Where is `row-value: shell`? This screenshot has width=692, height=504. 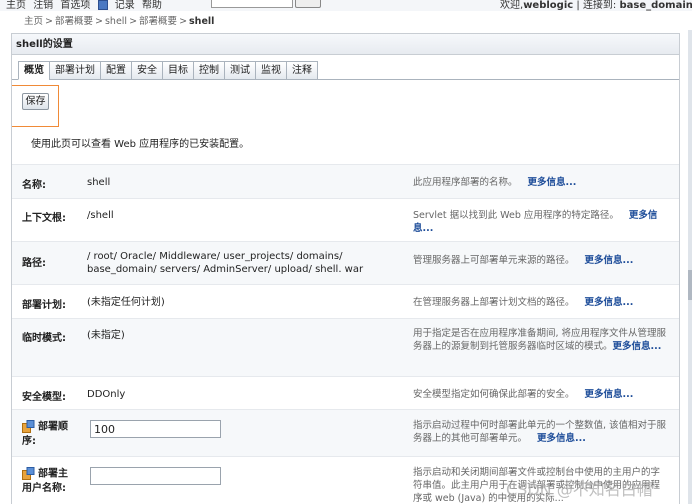 row-value: shell is located at coordinates (99, 182).